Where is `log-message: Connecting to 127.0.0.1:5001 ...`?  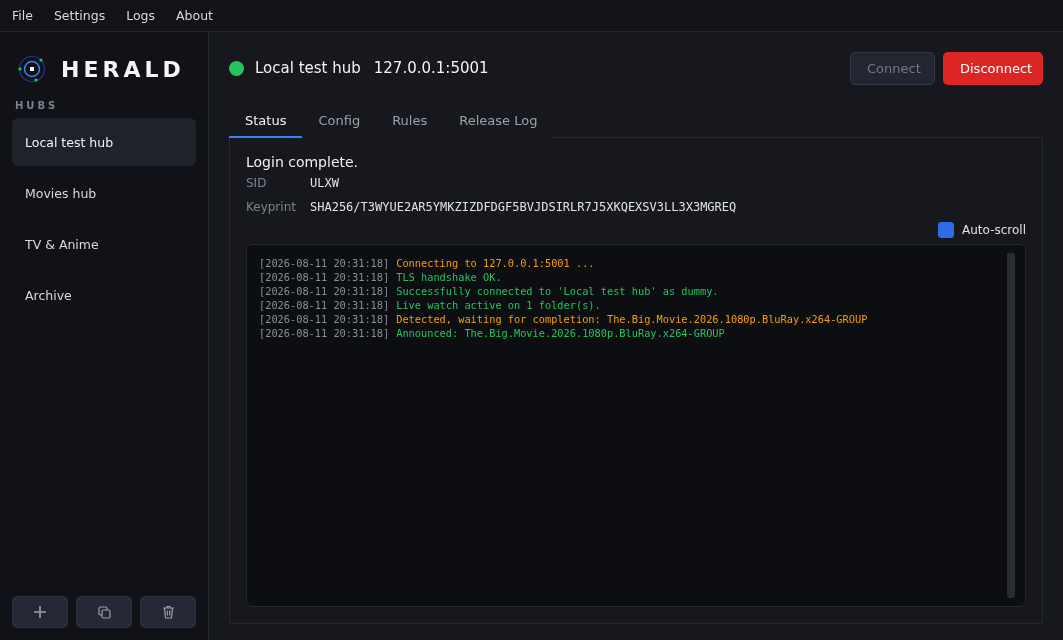
log-message: Connecting to 127.0.0.1:5001 ... is located at coordinates (495, 263).